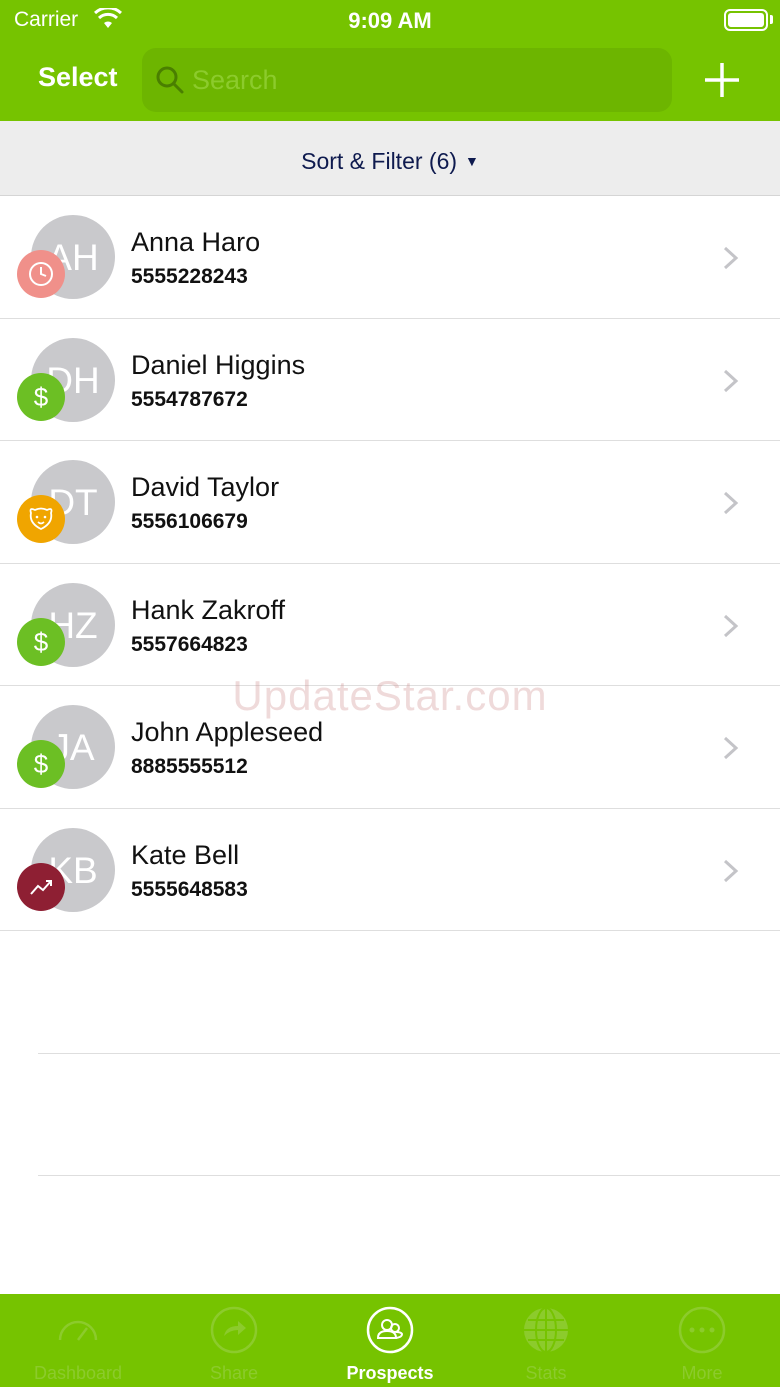 This screenshot has width=780, height=1387. What do you see at coordinates (185, 854) in the screenshot?
I see `contact-name: Kate Bell` at bounding box center [185, 854].